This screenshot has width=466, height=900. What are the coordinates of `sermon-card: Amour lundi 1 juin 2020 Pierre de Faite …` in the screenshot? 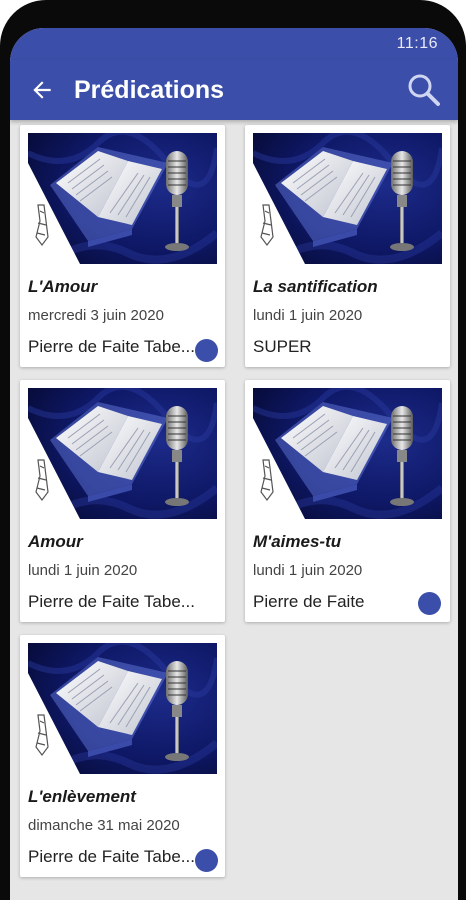 It's located at (122, 501).